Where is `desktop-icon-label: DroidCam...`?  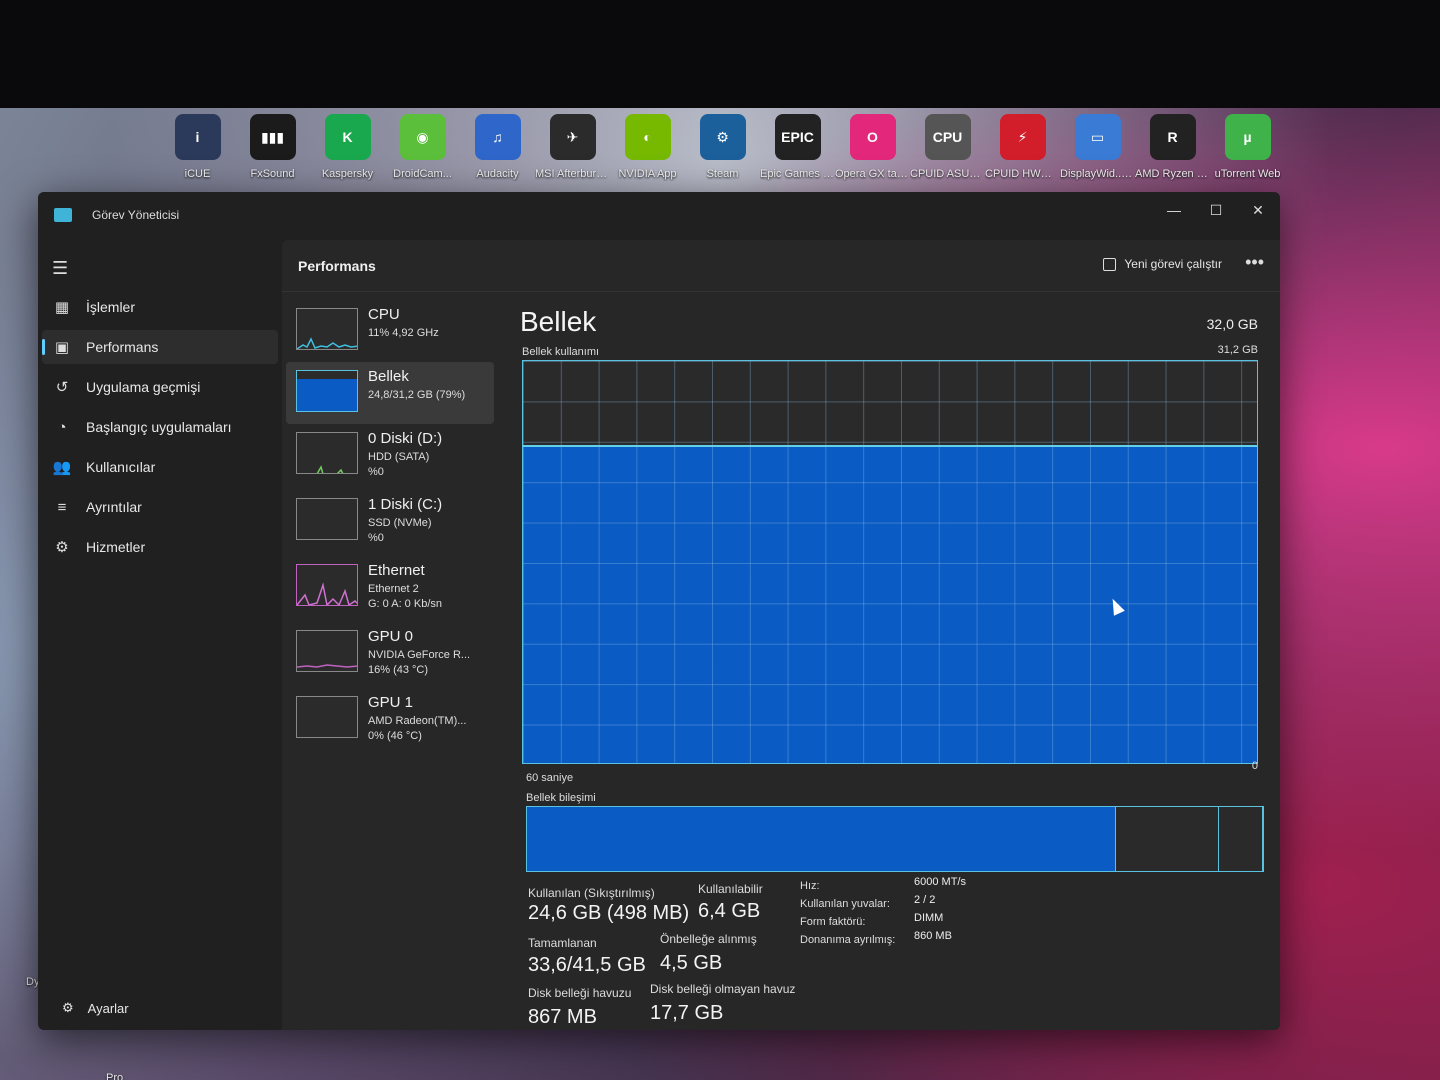 desktop-icon-label: DroidCam... is located at coordinates (422, 174).